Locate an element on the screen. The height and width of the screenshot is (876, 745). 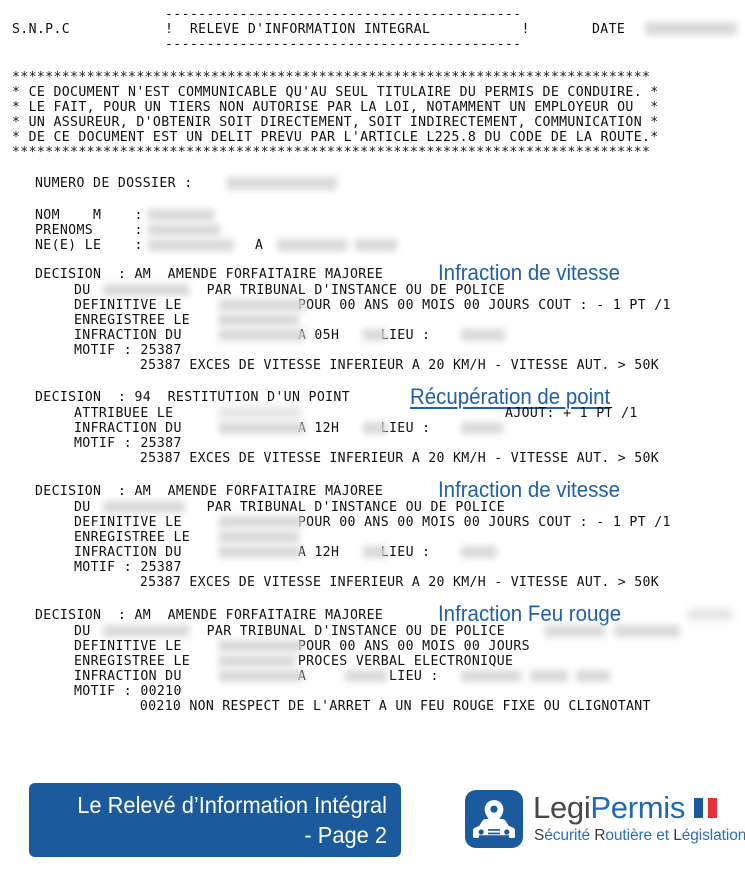
decision-tribunal-redaction is located at coordinates (575, 631).